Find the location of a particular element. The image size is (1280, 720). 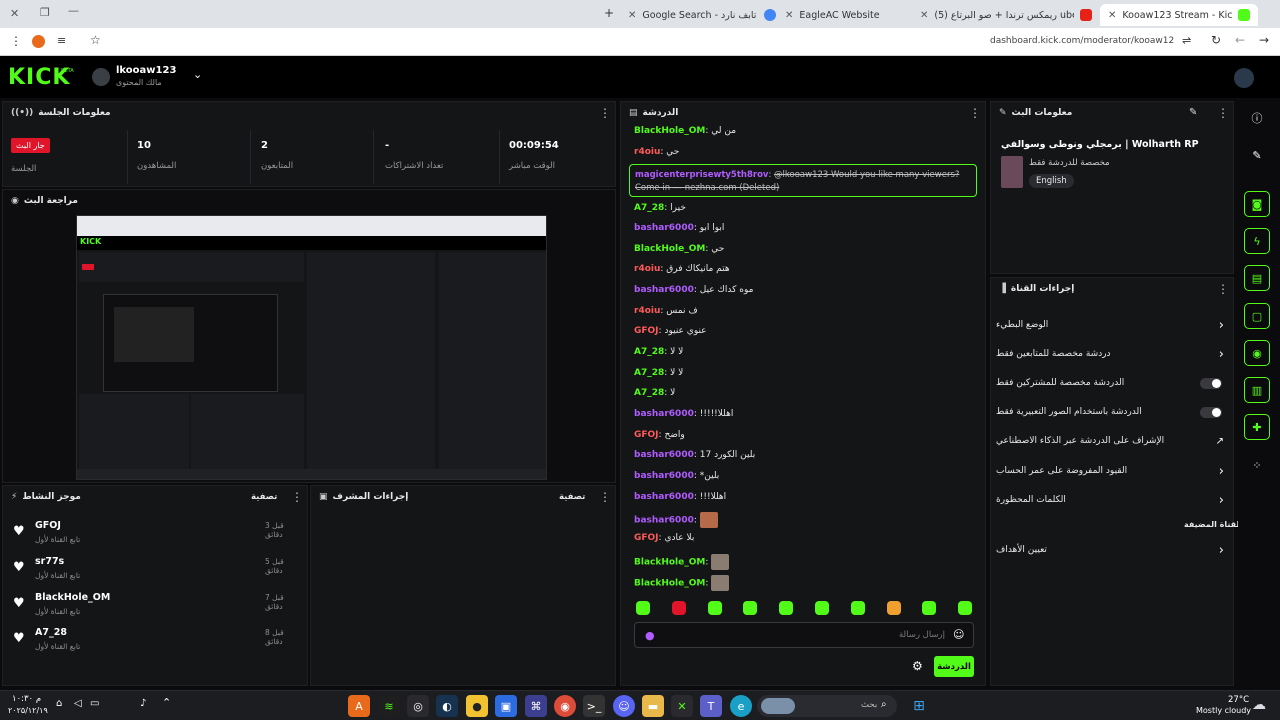

activity-filter-button: تصفية is located at coordinates (264, 497).